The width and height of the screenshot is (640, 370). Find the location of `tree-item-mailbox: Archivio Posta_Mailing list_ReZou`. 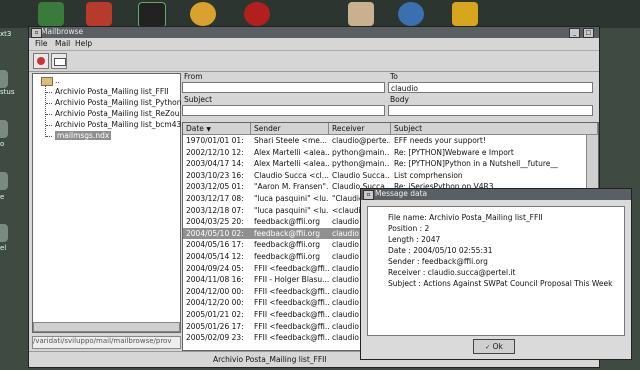

tree-item-mailbox: Archivio Posta_Mailing list_ReZou is located at coordinates (117, 113).